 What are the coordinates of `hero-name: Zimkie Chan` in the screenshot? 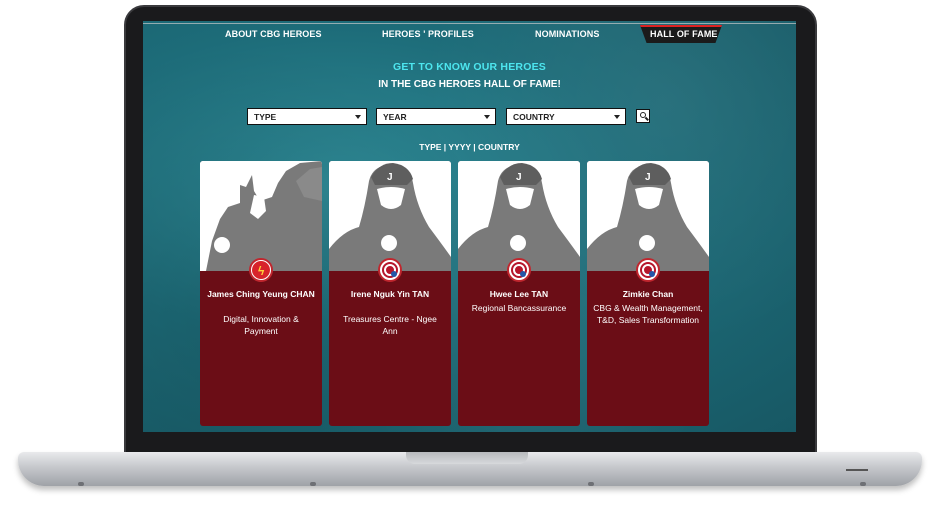 It's located at (648, 294).